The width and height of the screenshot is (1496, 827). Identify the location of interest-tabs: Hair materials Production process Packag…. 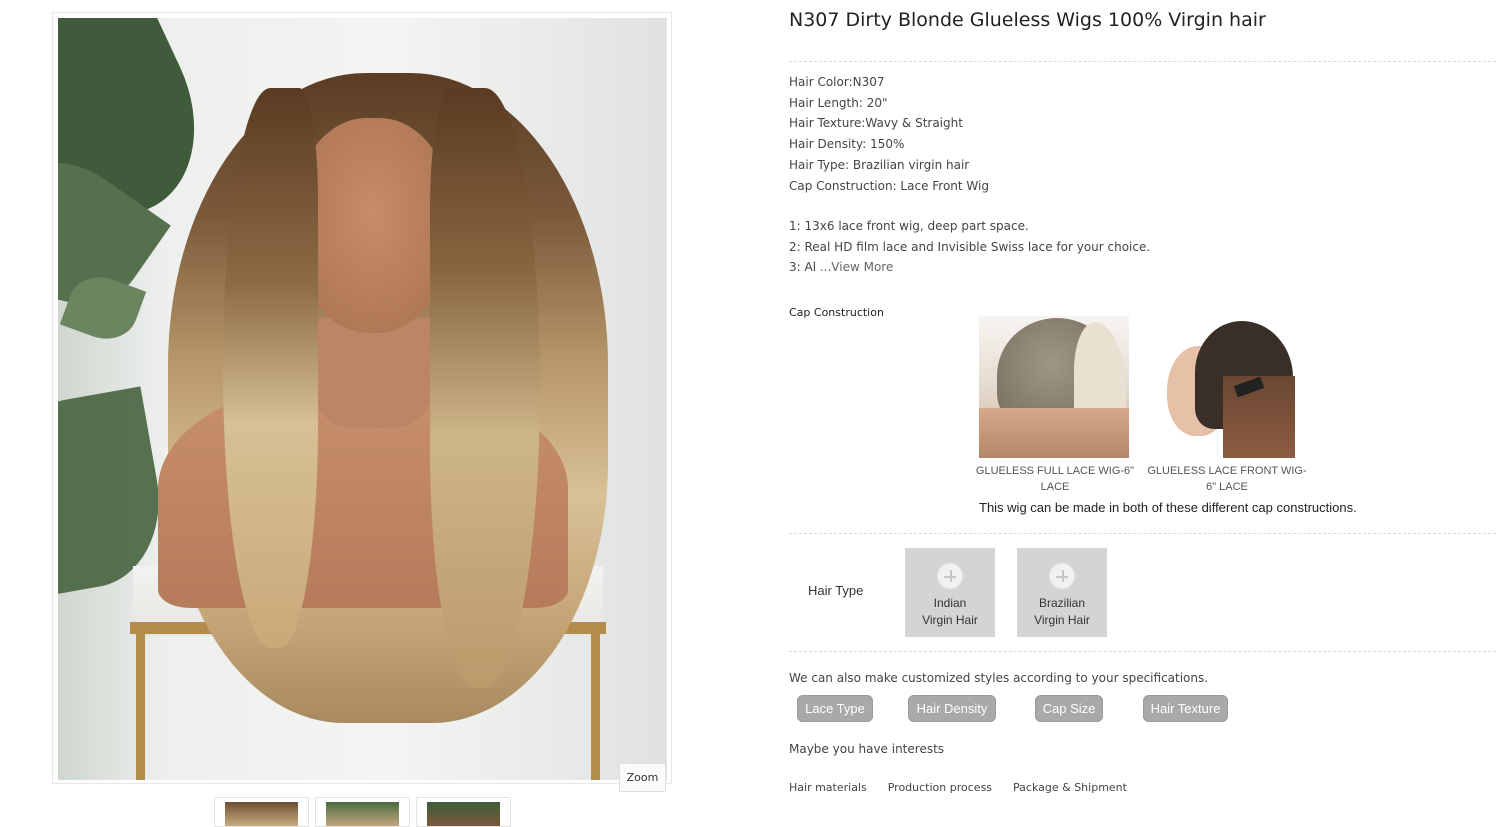
(968, 787).